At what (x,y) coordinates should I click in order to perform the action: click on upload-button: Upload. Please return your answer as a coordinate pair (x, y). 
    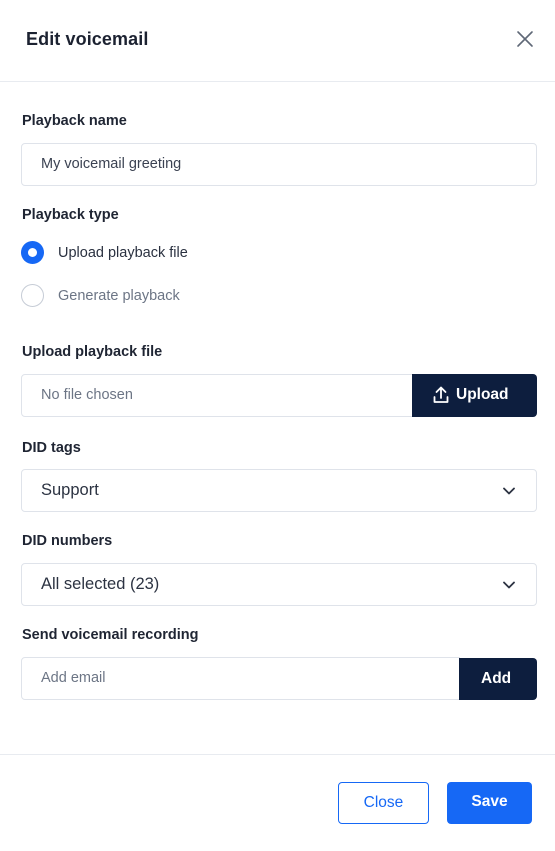
    Looking at the image, I should click on (474, 395).